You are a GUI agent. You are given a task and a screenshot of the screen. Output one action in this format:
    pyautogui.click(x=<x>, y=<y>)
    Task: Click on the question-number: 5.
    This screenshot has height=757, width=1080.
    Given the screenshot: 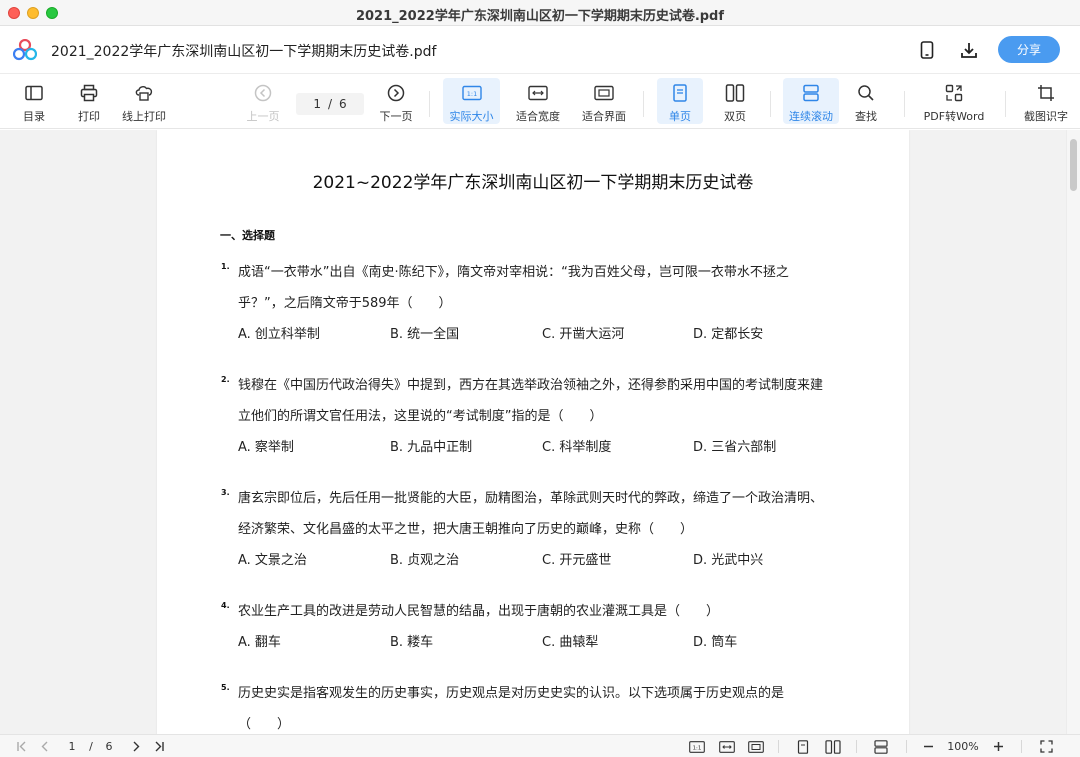 What is the action you would take?
    pyautogui.click(x=225, y=687)
    